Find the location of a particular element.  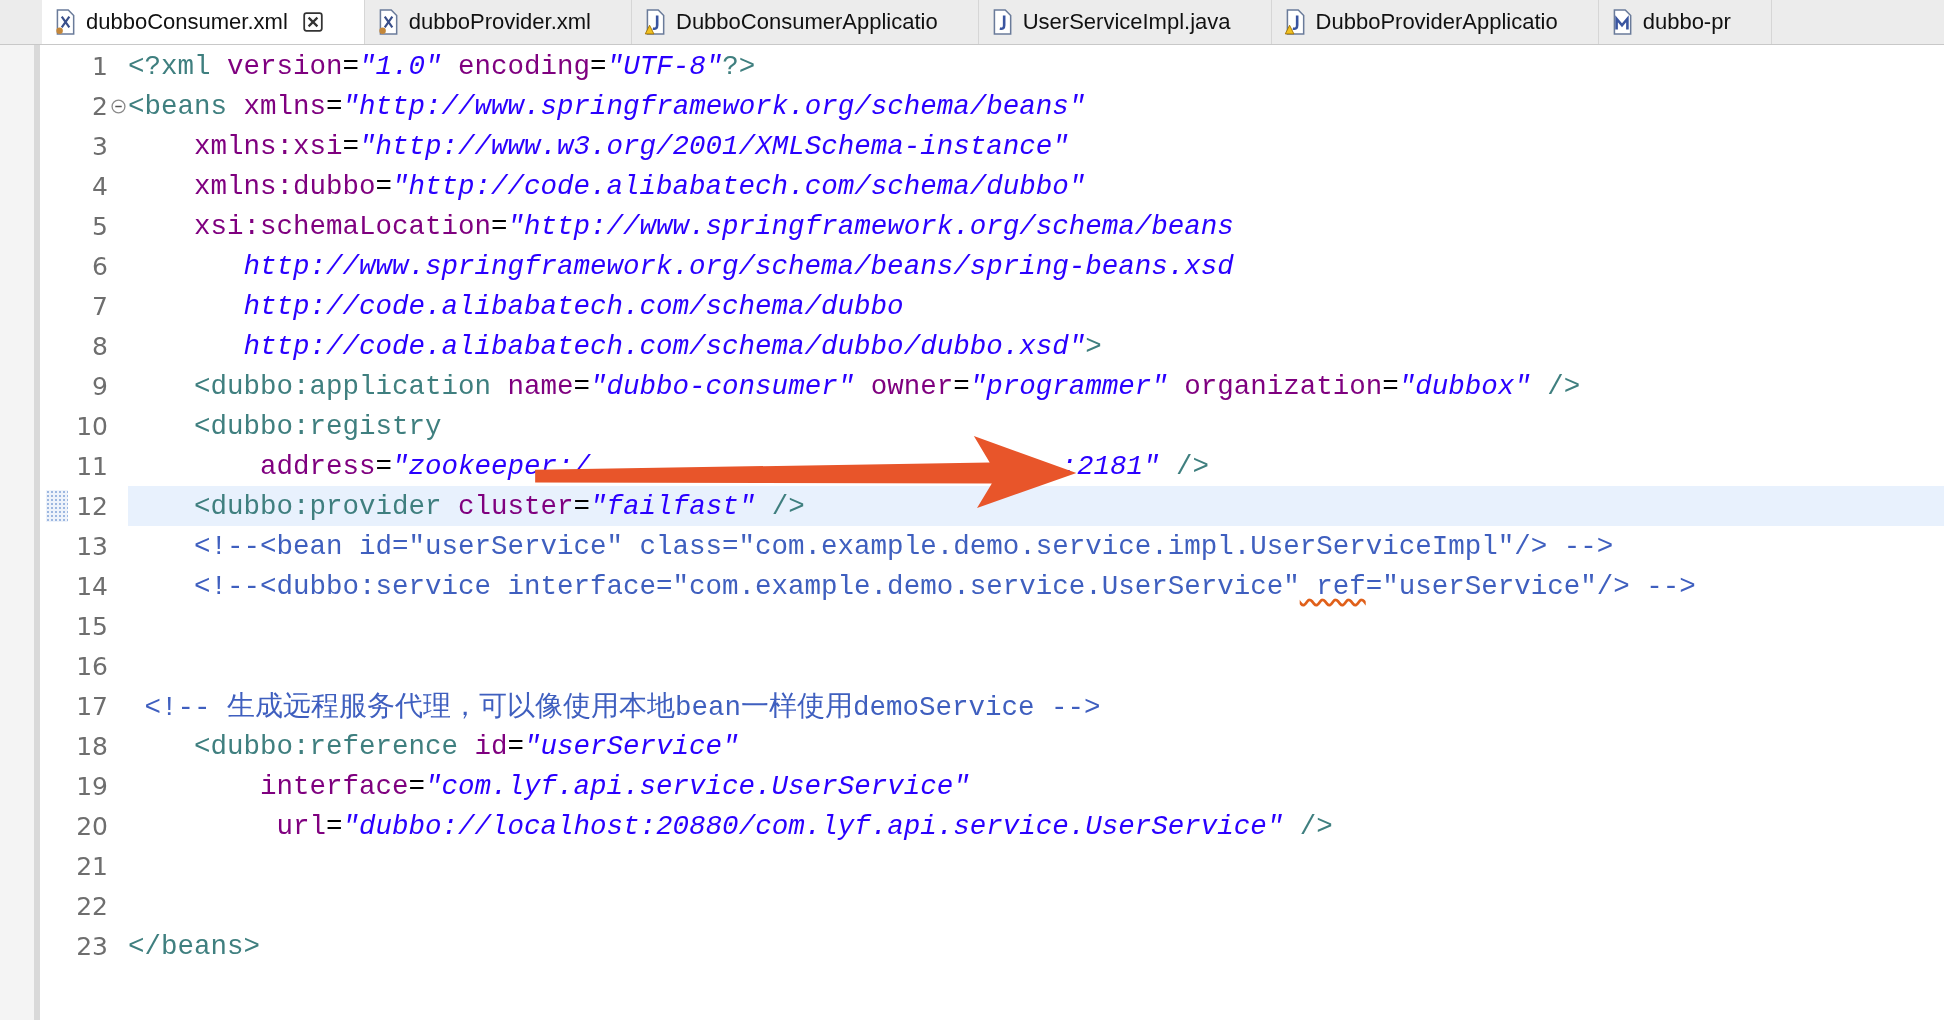

line-number: 8 is located at coordinates (100, 346).